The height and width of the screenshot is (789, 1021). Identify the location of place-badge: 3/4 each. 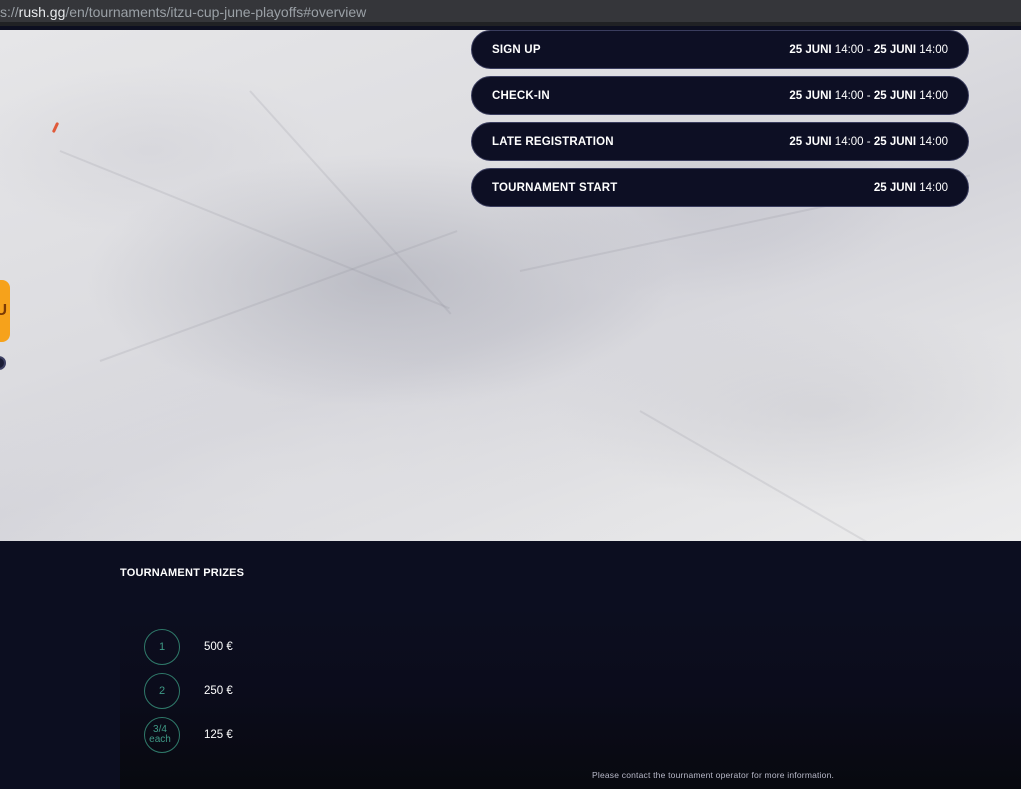
(162, 735).